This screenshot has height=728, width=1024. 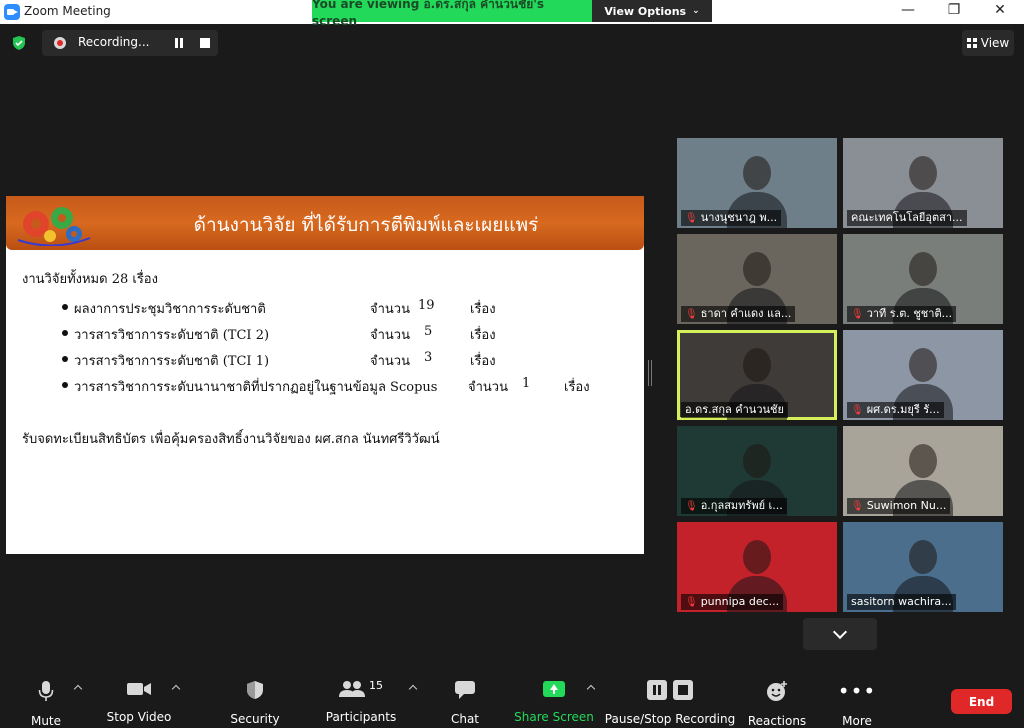 I want to click on more-button: ••• More, so click(x=857, y=703).